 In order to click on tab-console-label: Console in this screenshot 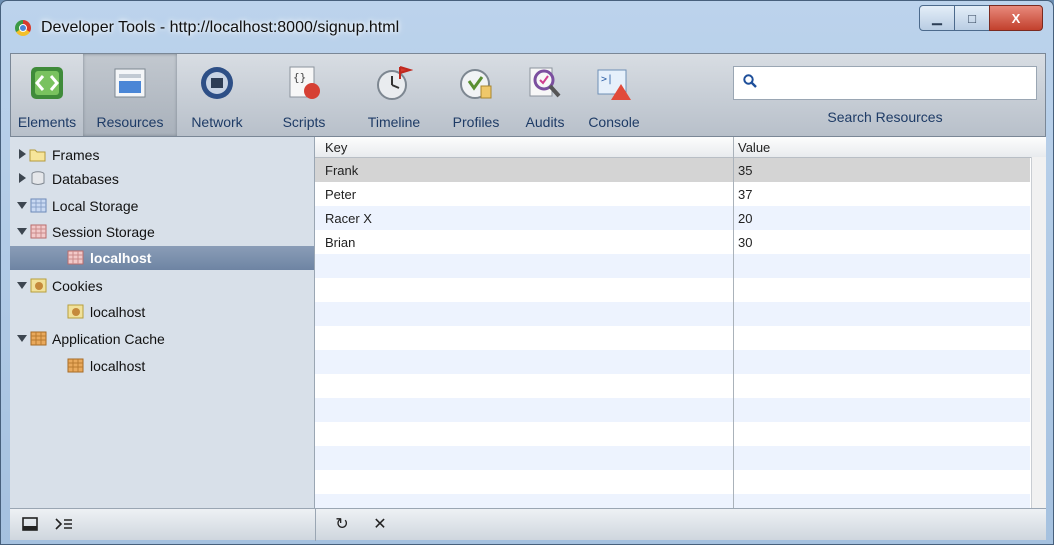, I will do `click(614, 122)`.